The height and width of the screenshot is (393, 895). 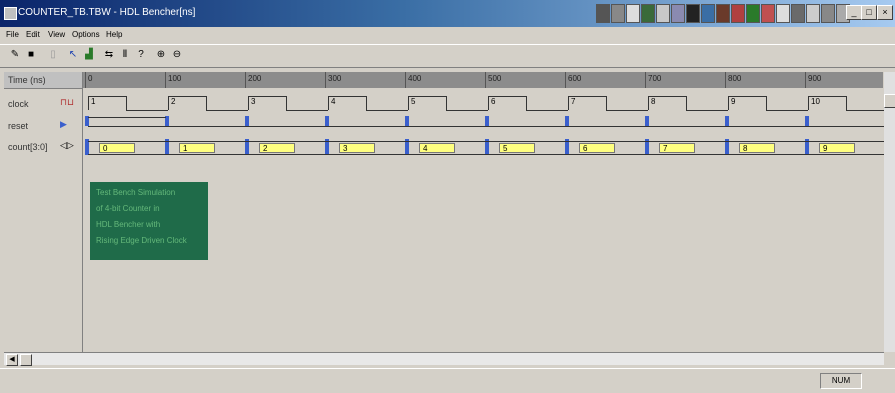 I want to click on count-value: 7, so click(x=677, y=148).